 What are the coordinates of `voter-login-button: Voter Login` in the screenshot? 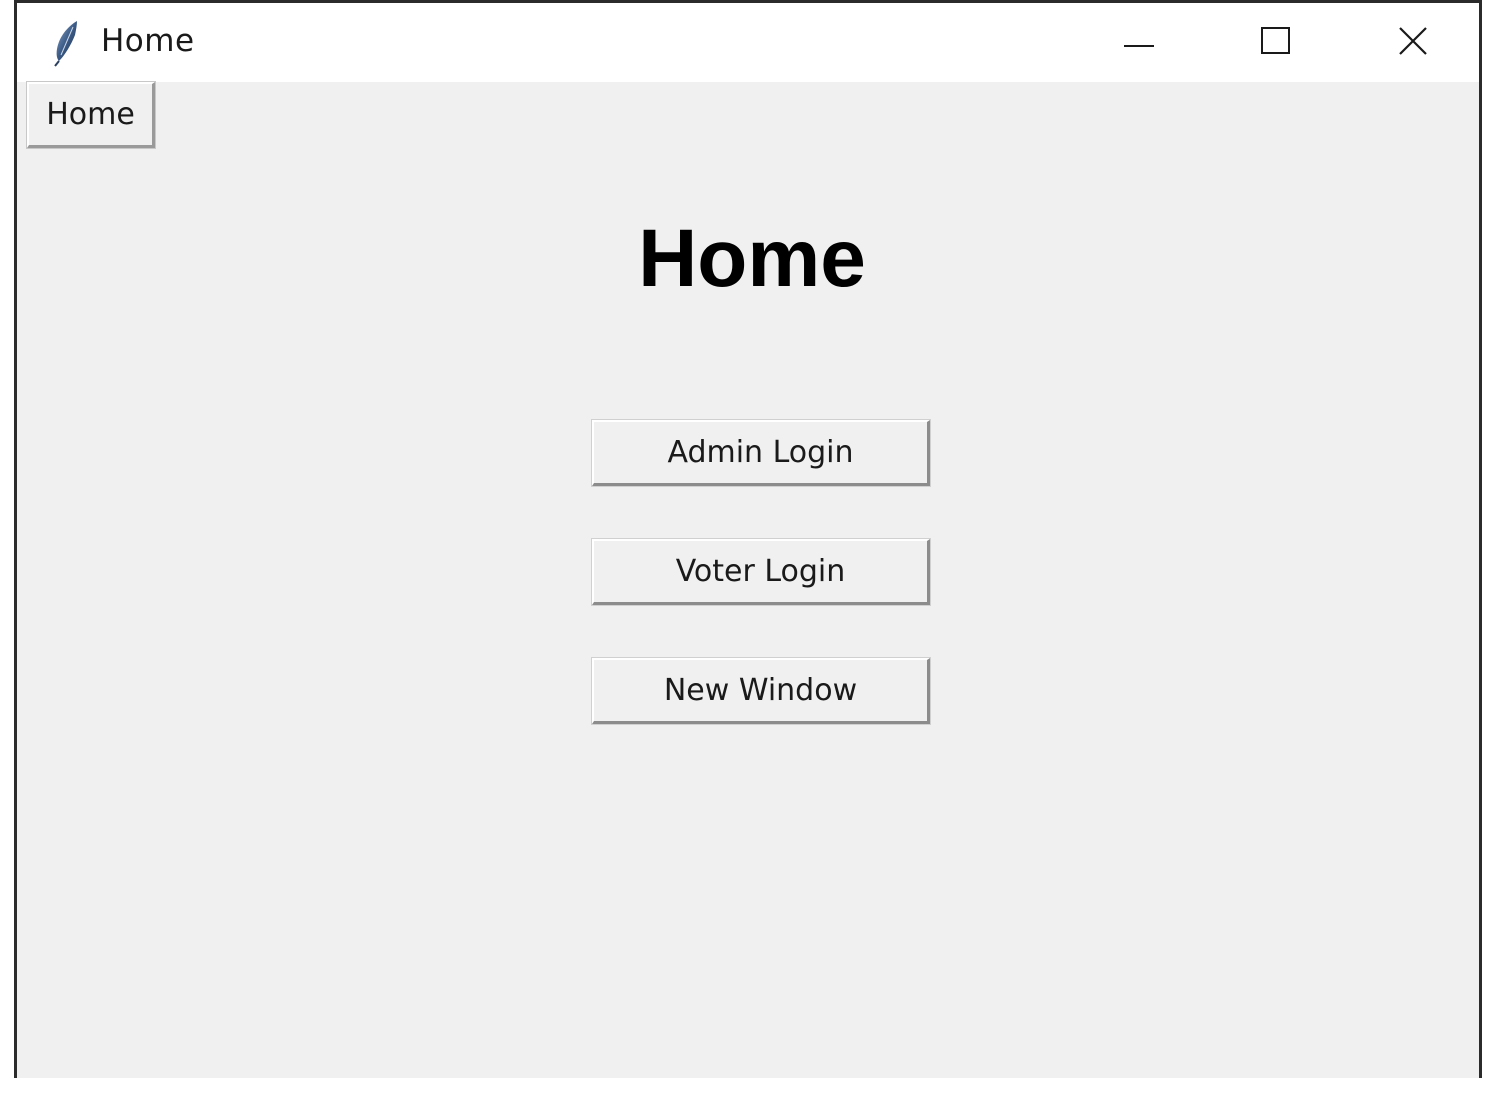 It's located at (761, 572).